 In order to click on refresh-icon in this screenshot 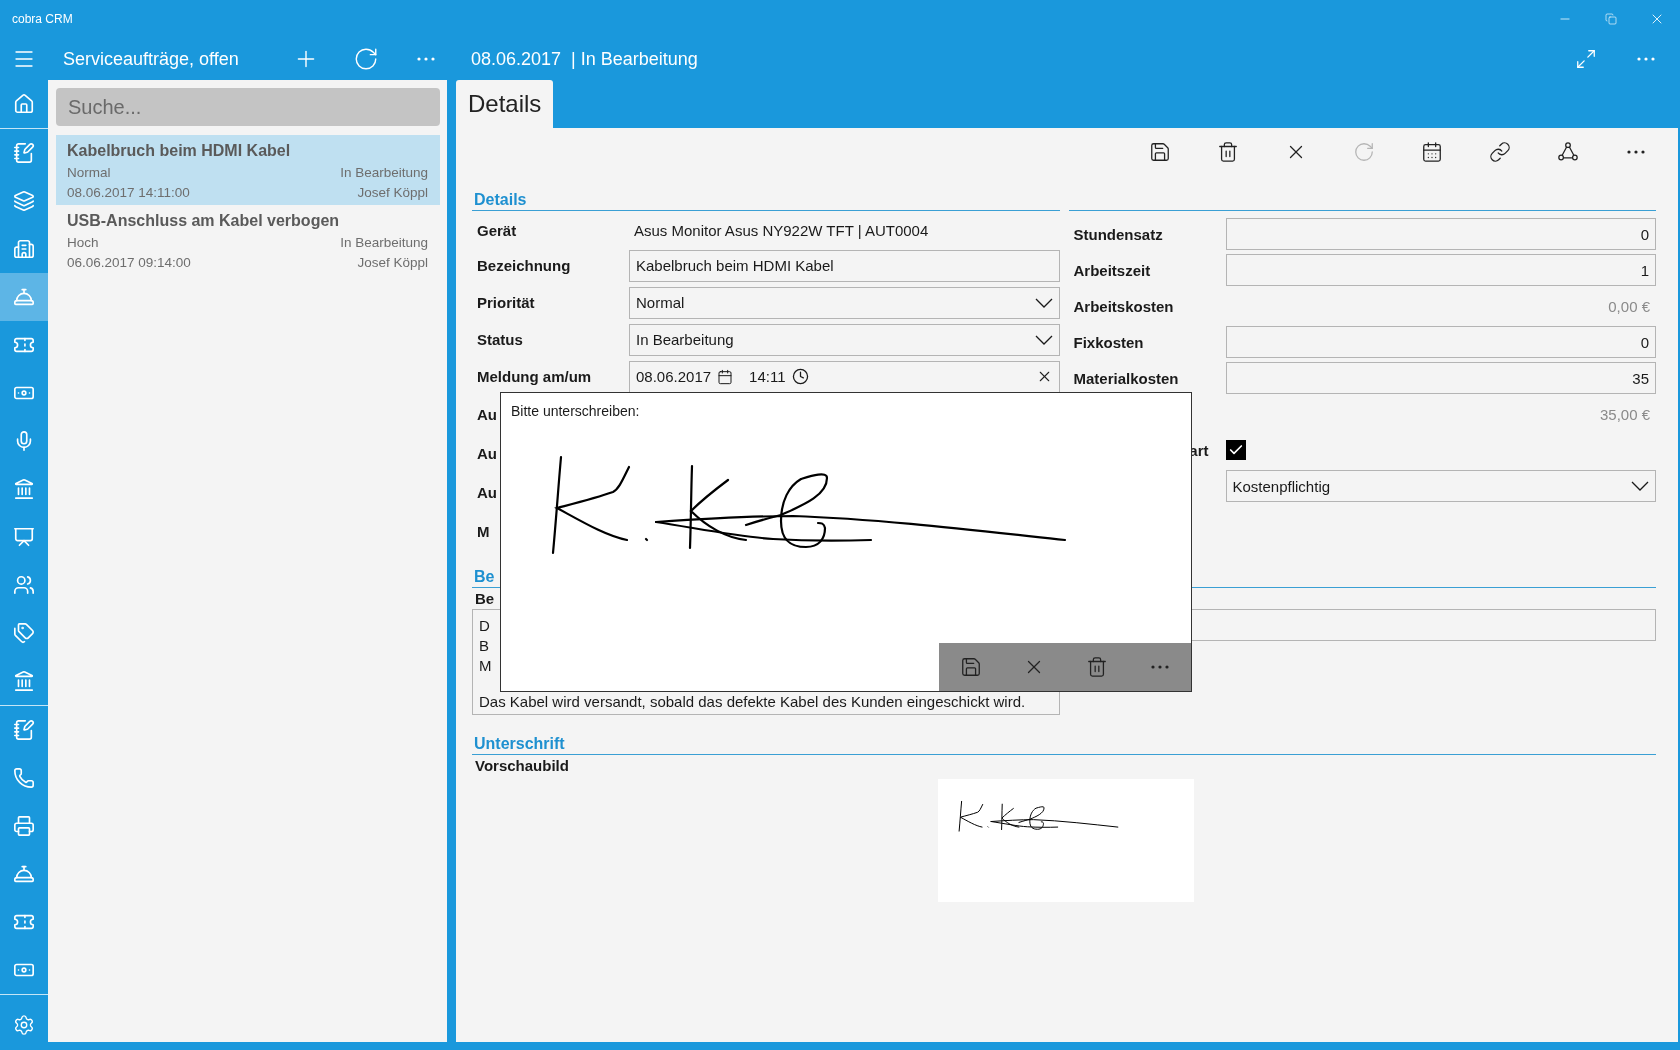, I will do `click(366, 59)`.